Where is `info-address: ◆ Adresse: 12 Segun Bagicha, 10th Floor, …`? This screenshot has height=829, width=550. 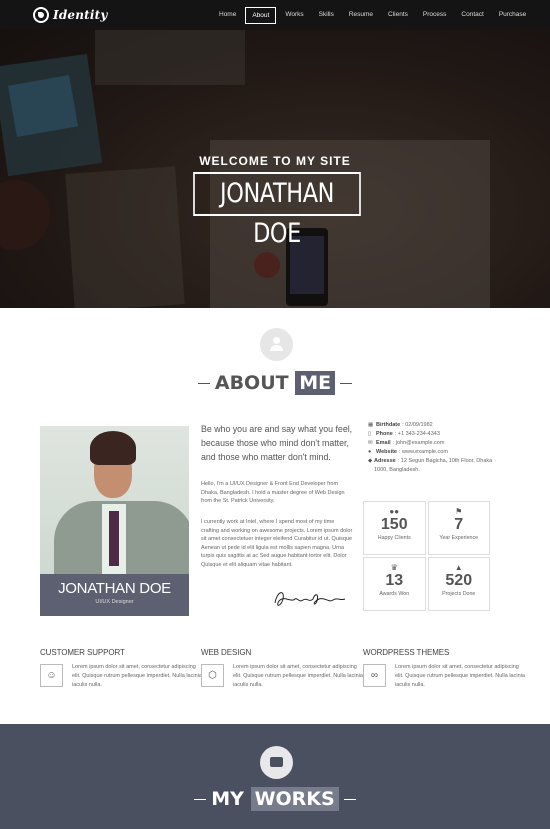 info-address: ◆ Adresse: 12 Segun Bagicha, 10th Floor, … is located at coordinates (430, 465).